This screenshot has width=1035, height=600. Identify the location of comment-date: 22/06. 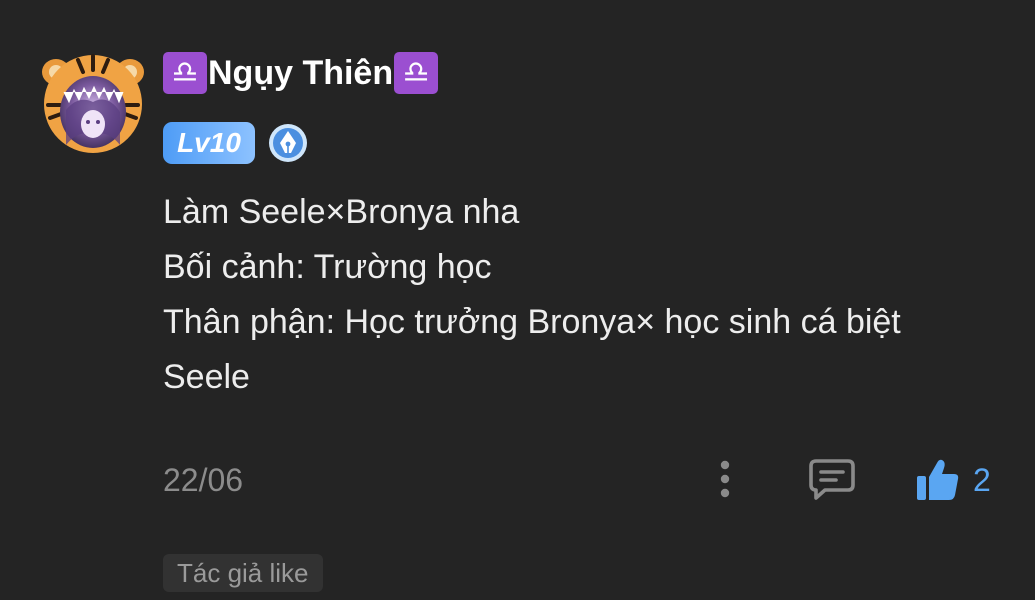
(203, 480).